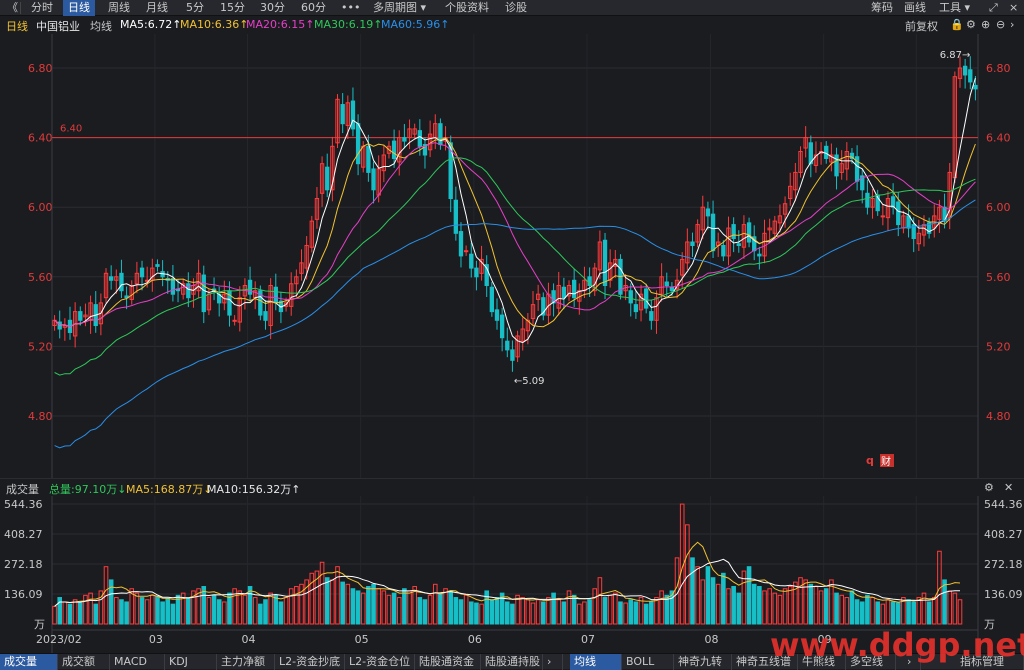 This screenshot has width=1024, height=670. Describe the element at coordinates (822, 662) in the screenshot. I see `tab-bull-bear: 牛熊线` at that location.